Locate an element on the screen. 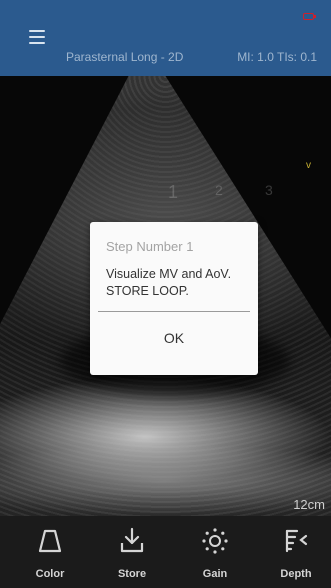 The image size is (331, 588). dialog-title: Step Number 1 is located at coordinates (150, 246).